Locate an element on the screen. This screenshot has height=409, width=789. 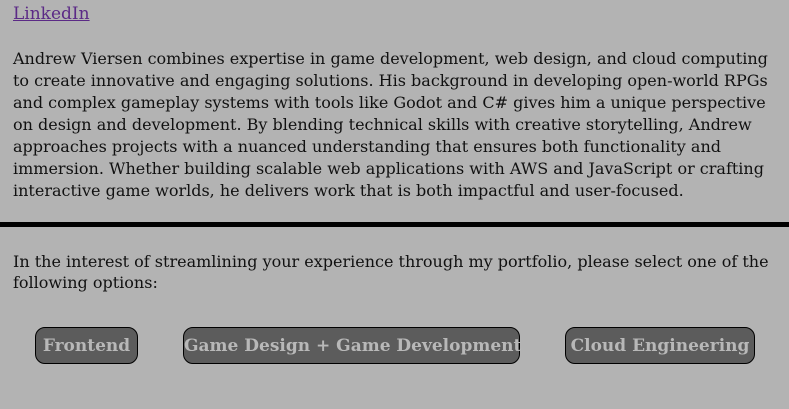
game-design-development-button: Game Design + Game Development is located at coordinates (352, 345).